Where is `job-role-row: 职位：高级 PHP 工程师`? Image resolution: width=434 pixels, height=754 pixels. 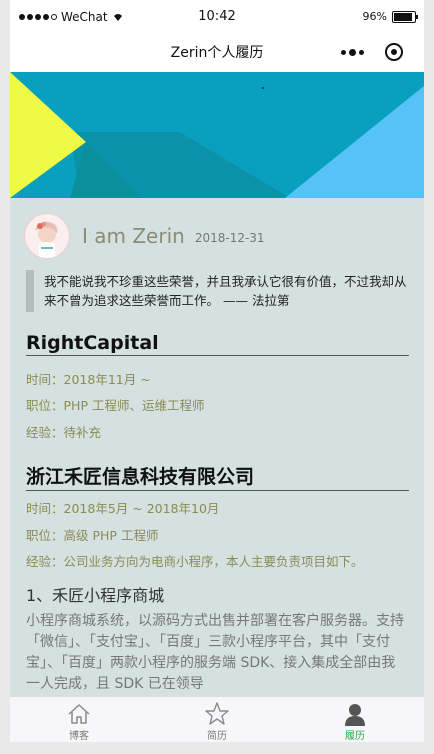 job-role-row: 职位：高级 PHP 工程师 is located at coordinates (92, 534).